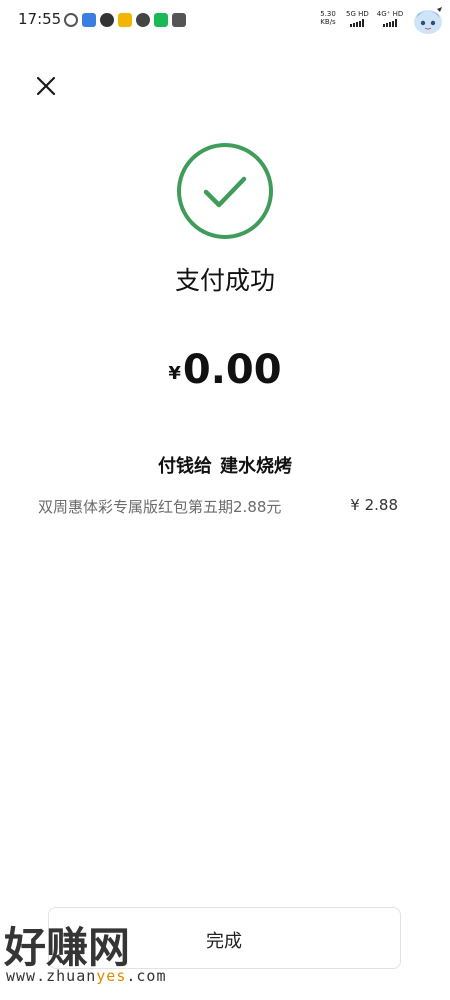 This screenshot has width=450, height=1000. I want to click on sim2-signal-icon, so click(389, 23).